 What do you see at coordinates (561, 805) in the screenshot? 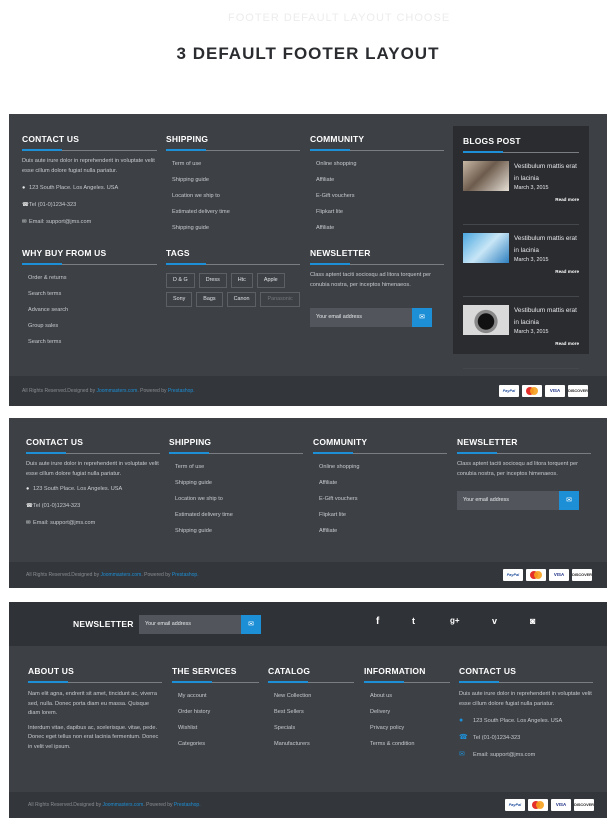
I see `visa-icon: VISA` at bounding box center [561, 805].